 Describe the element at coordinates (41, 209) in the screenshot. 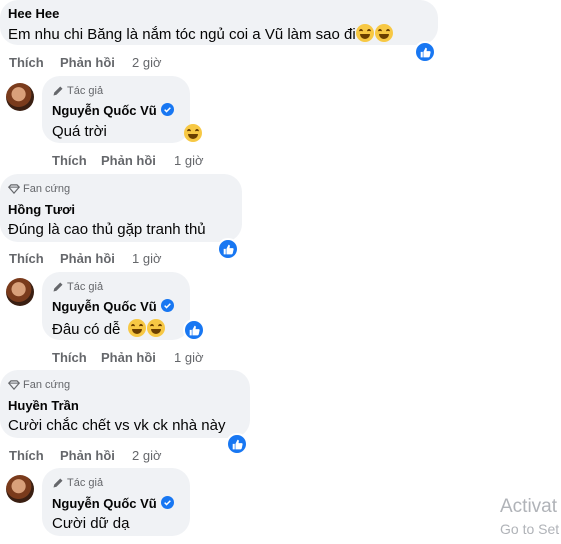

I see `comment-author: Hồng Tươi` at that location.